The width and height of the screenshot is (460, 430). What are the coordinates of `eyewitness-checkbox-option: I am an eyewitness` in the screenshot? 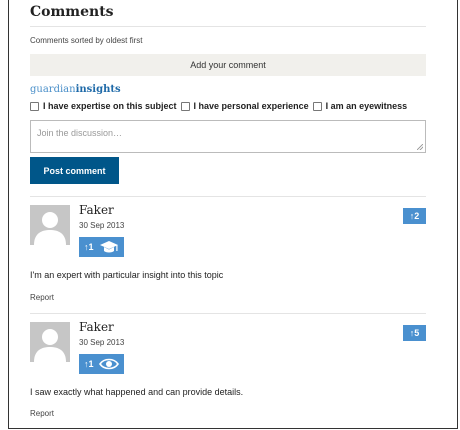 It's located at (360, 106).